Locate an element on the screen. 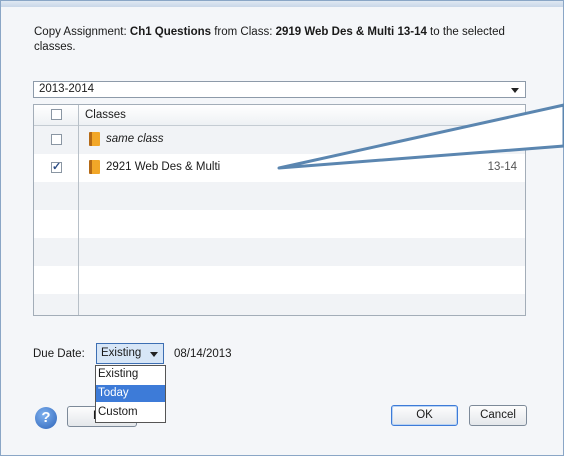 The height and width of the screenshot is (457, 564). chevron-down-icon is located at coordinates (154, 354).